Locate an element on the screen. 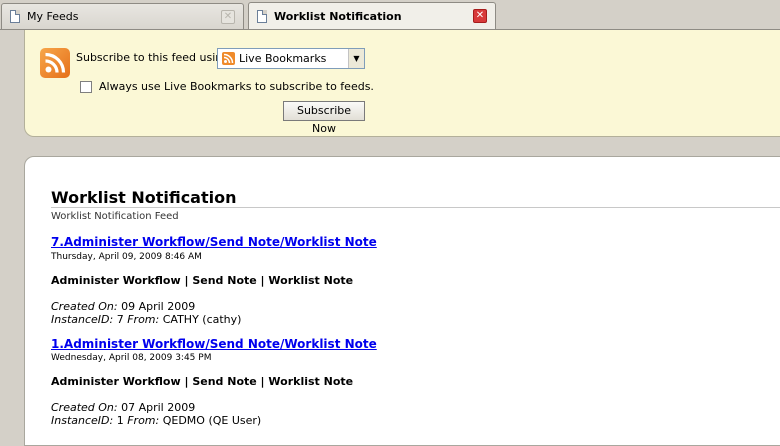 The height and width of the screenshot is (446, 780). feed-reader-select: Live Bookmarks ▼ is located at coordinates (291, 58).